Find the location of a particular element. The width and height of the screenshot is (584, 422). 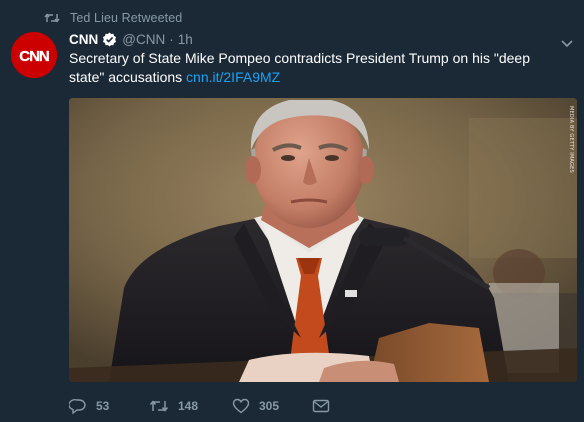

envelope-icon is located at coordinates (321, 406).